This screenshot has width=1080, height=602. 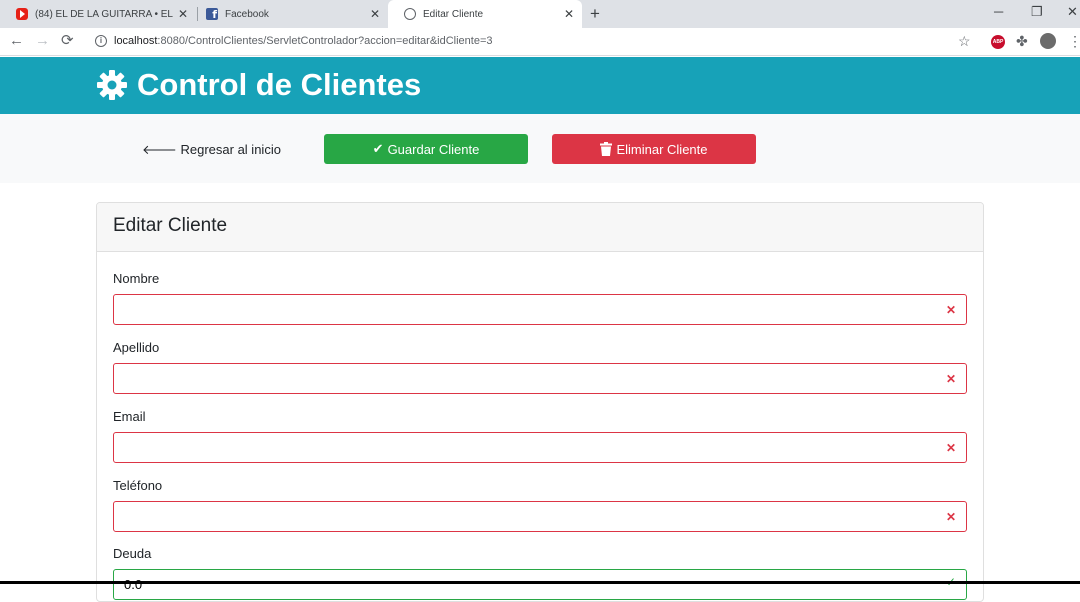 What do you see at coordinates (378, 148) in the screenshot?
I see `check-icon: ✔` at bounding box center [378, 148].